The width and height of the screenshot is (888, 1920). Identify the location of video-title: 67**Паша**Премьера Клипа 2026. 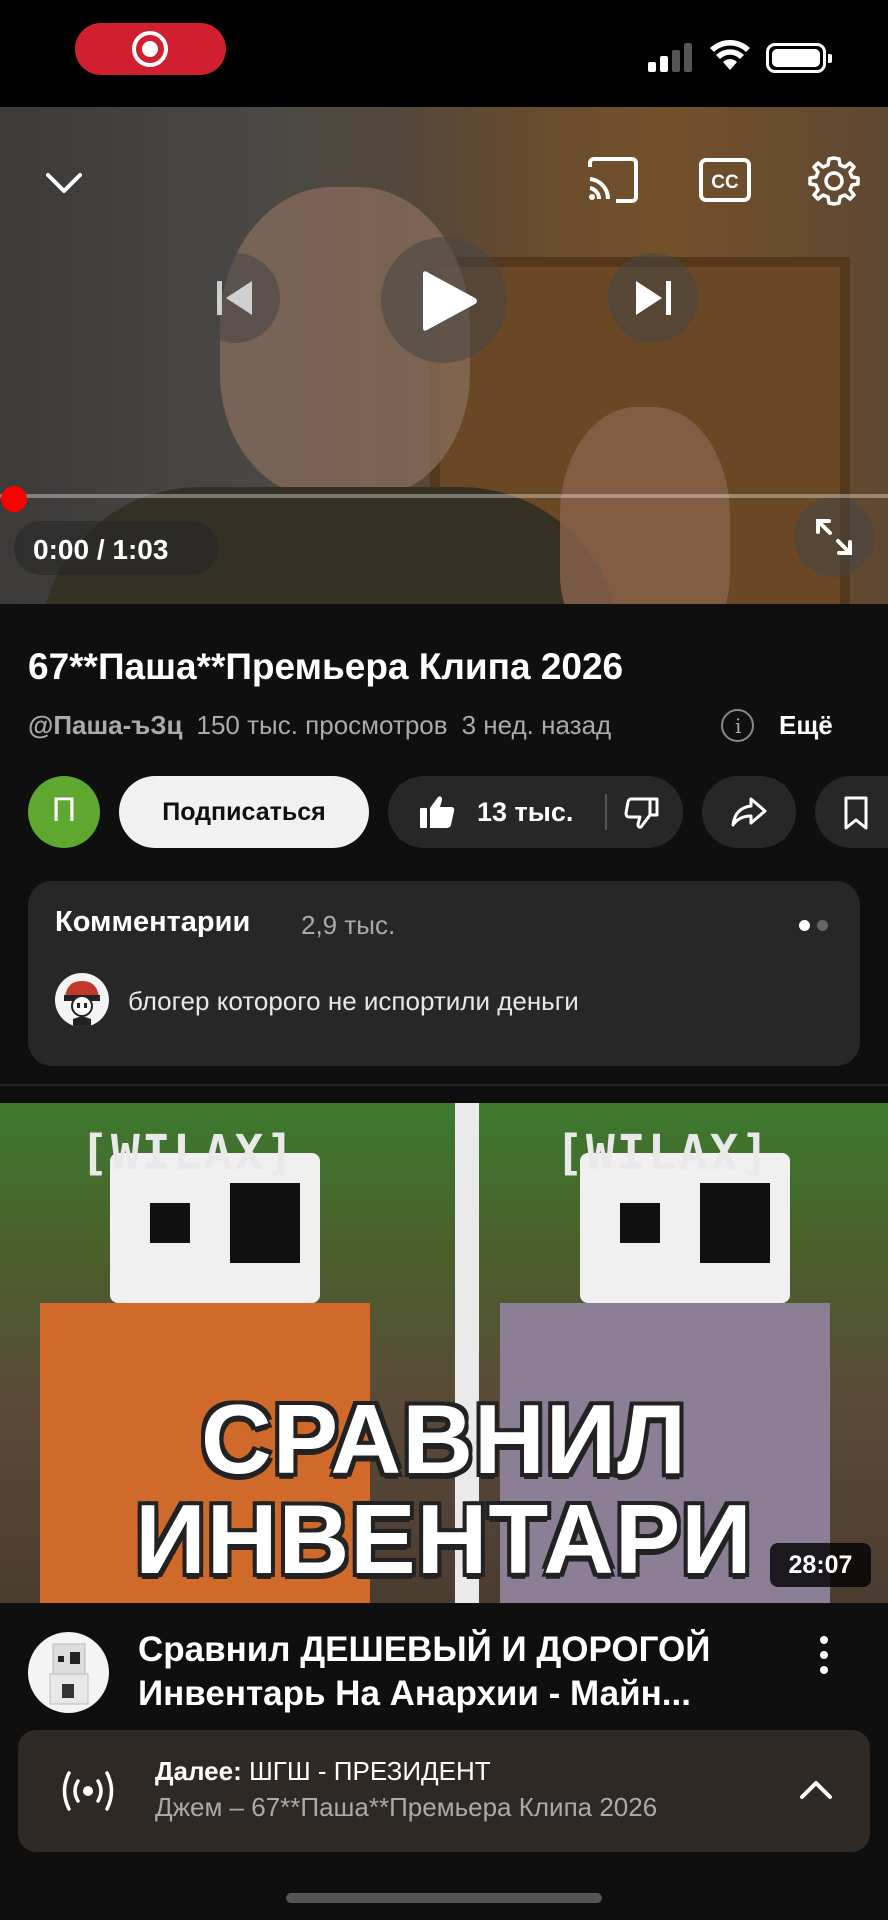
(325, 667).